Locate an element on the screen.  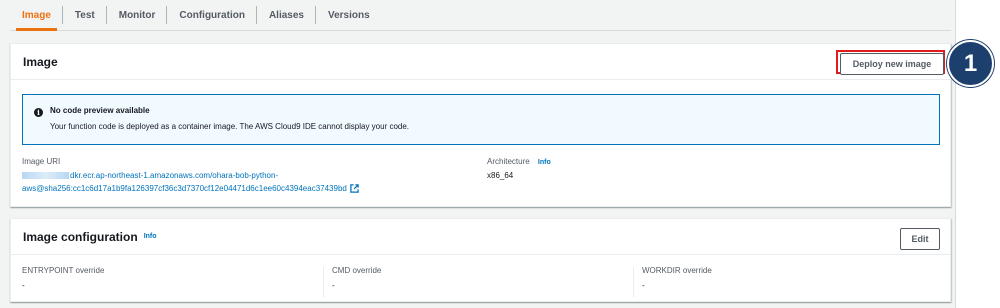
panel-title: Image configuration is located at coordinates (80, 236).